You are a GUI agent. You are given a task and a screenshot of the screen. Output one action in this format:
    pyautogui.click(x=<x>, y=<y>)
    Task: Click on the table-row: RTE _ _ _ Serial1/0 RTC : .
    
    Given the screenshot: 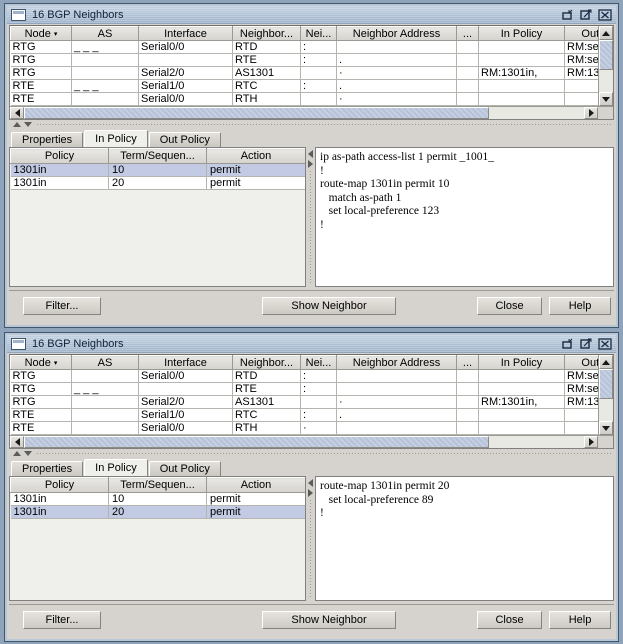 What is the action you would take?
    pyautogui.click(x=304, y=86)
    